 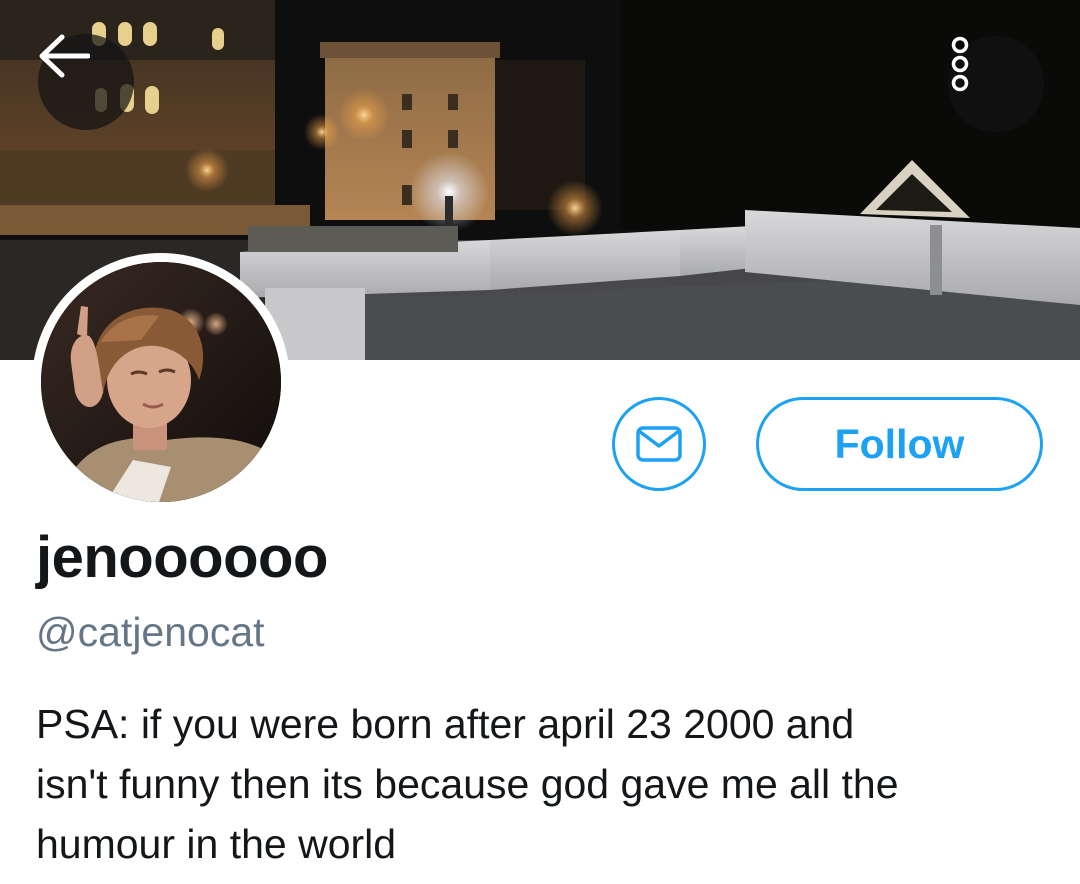 What do you see at coordinates (64, 56) in the screenshot?
I see `arrow-left-icon` at bounding box center [64, 56].